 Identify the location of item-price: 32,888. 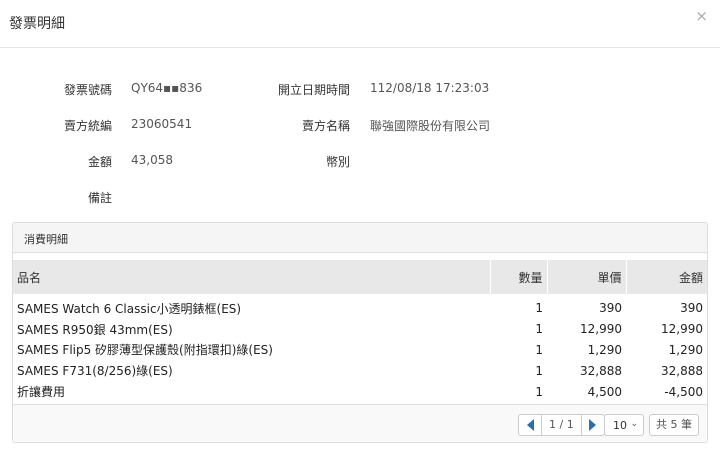
(601, 370).